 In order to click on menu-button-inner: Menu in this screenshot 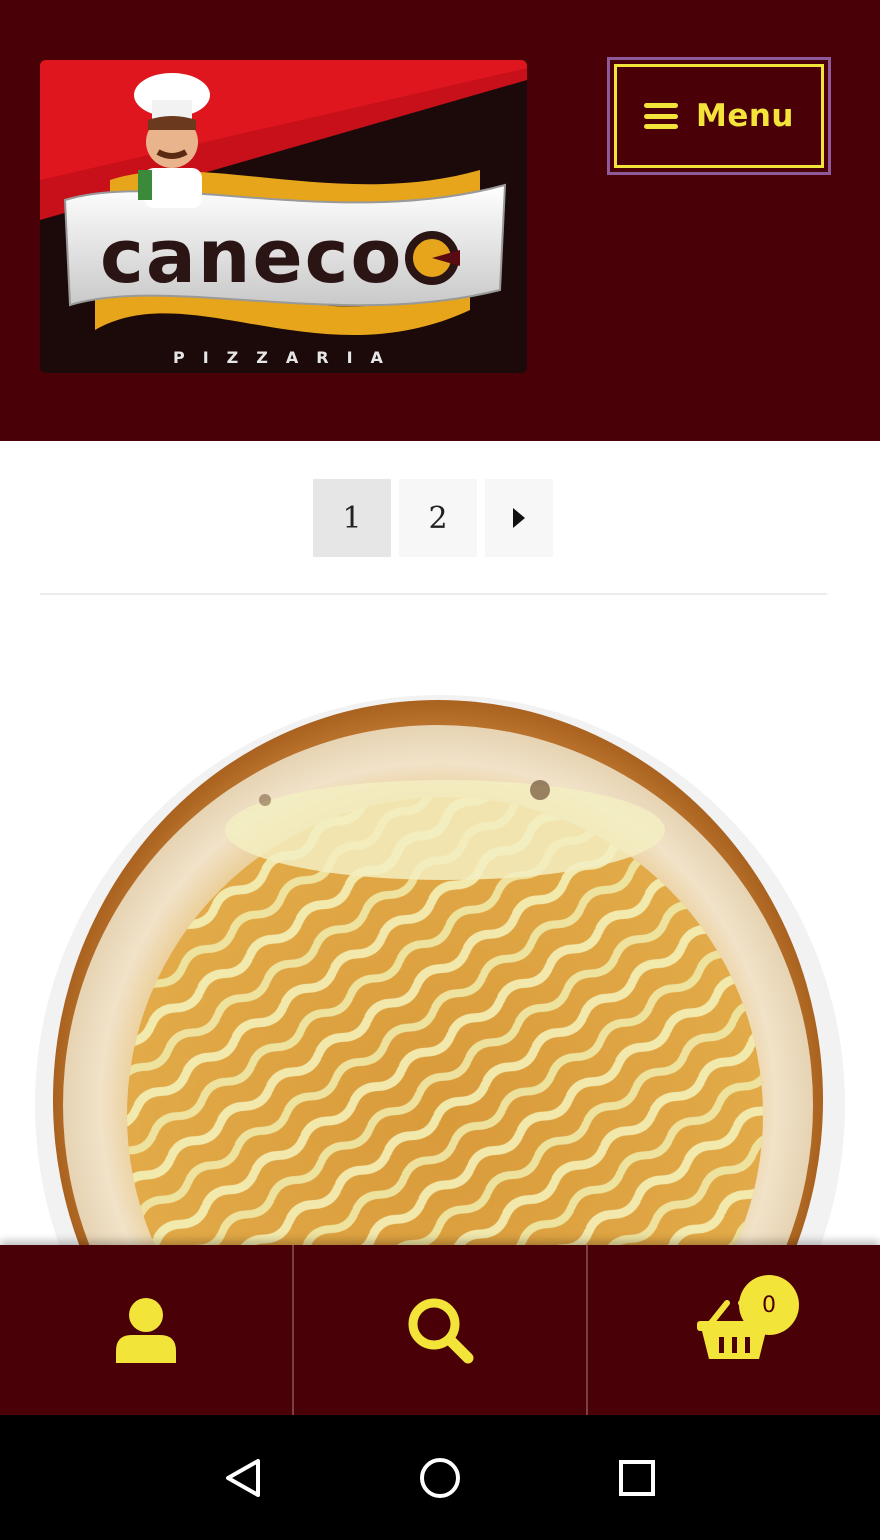, I will do `click(719, 116)`.